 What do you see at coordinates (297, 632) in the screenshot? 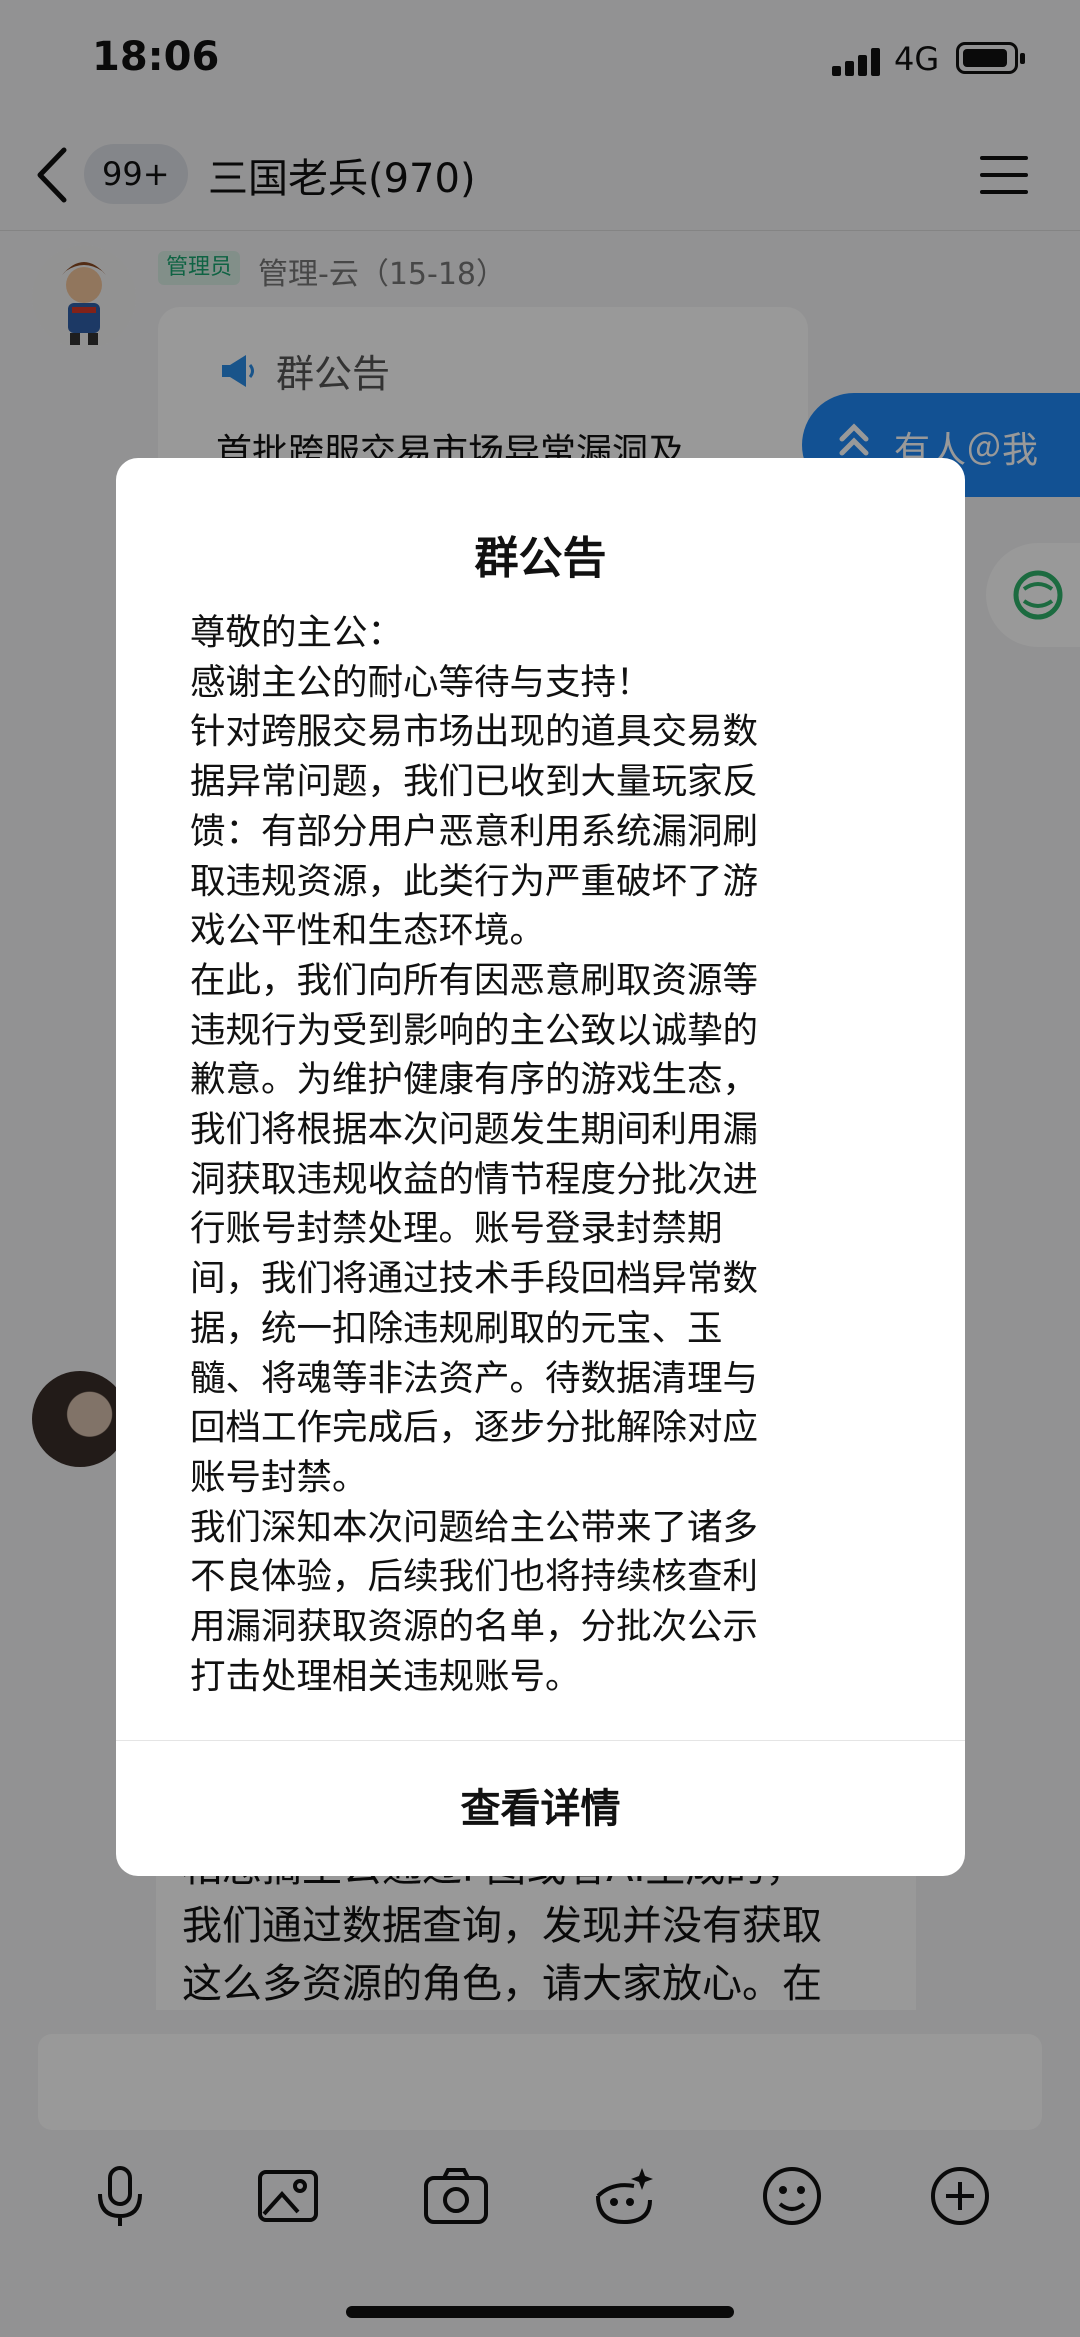
I see `dialog-line: 尊敬的主公：` at bounding box center [297, 632].